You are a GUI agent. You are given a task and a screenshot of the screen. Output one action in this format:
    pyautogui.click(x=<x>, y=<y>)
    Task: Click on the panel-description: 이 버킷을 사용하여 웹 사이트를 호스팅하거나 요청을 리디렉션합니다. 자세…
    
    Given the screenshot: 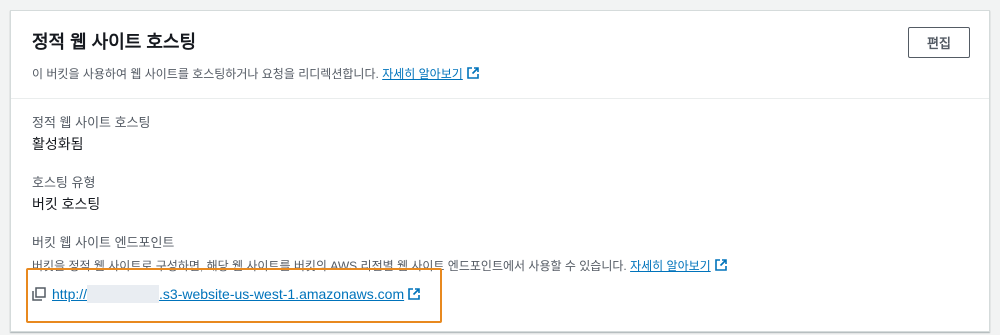 What is the action you would take?
    pyautogui.click(x=500, y=74)
    